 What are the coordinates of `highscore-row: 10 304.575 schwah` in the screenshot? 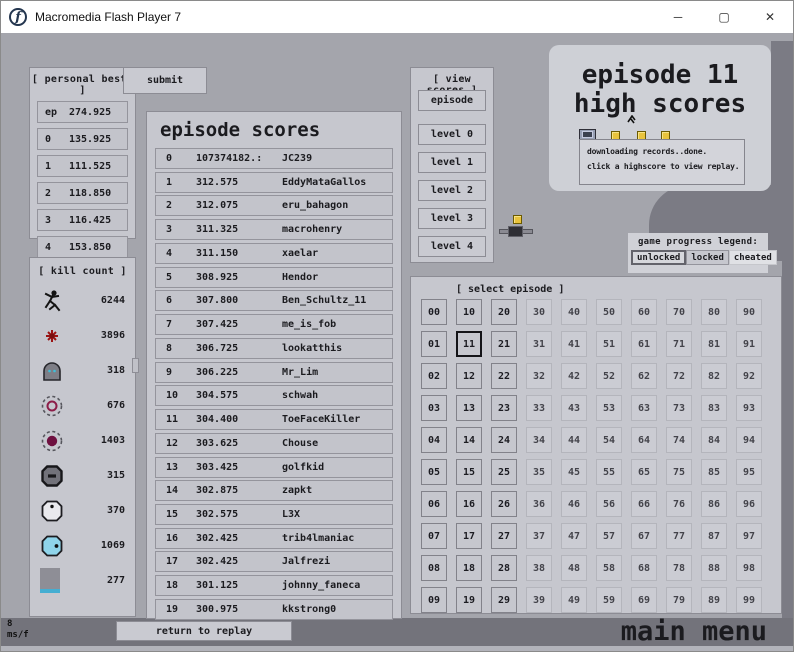 It's located at (274, 396).